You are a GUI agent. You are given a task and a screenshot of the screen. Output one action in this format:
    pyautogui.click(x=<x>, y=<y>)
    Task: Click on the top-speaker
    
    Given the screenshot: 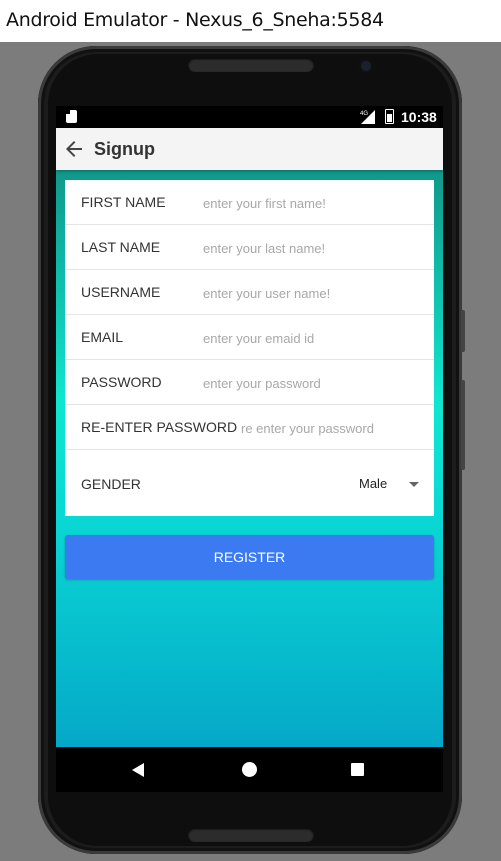 What is the action you would take?
    pyautogui.click(x=251, y=65)
    